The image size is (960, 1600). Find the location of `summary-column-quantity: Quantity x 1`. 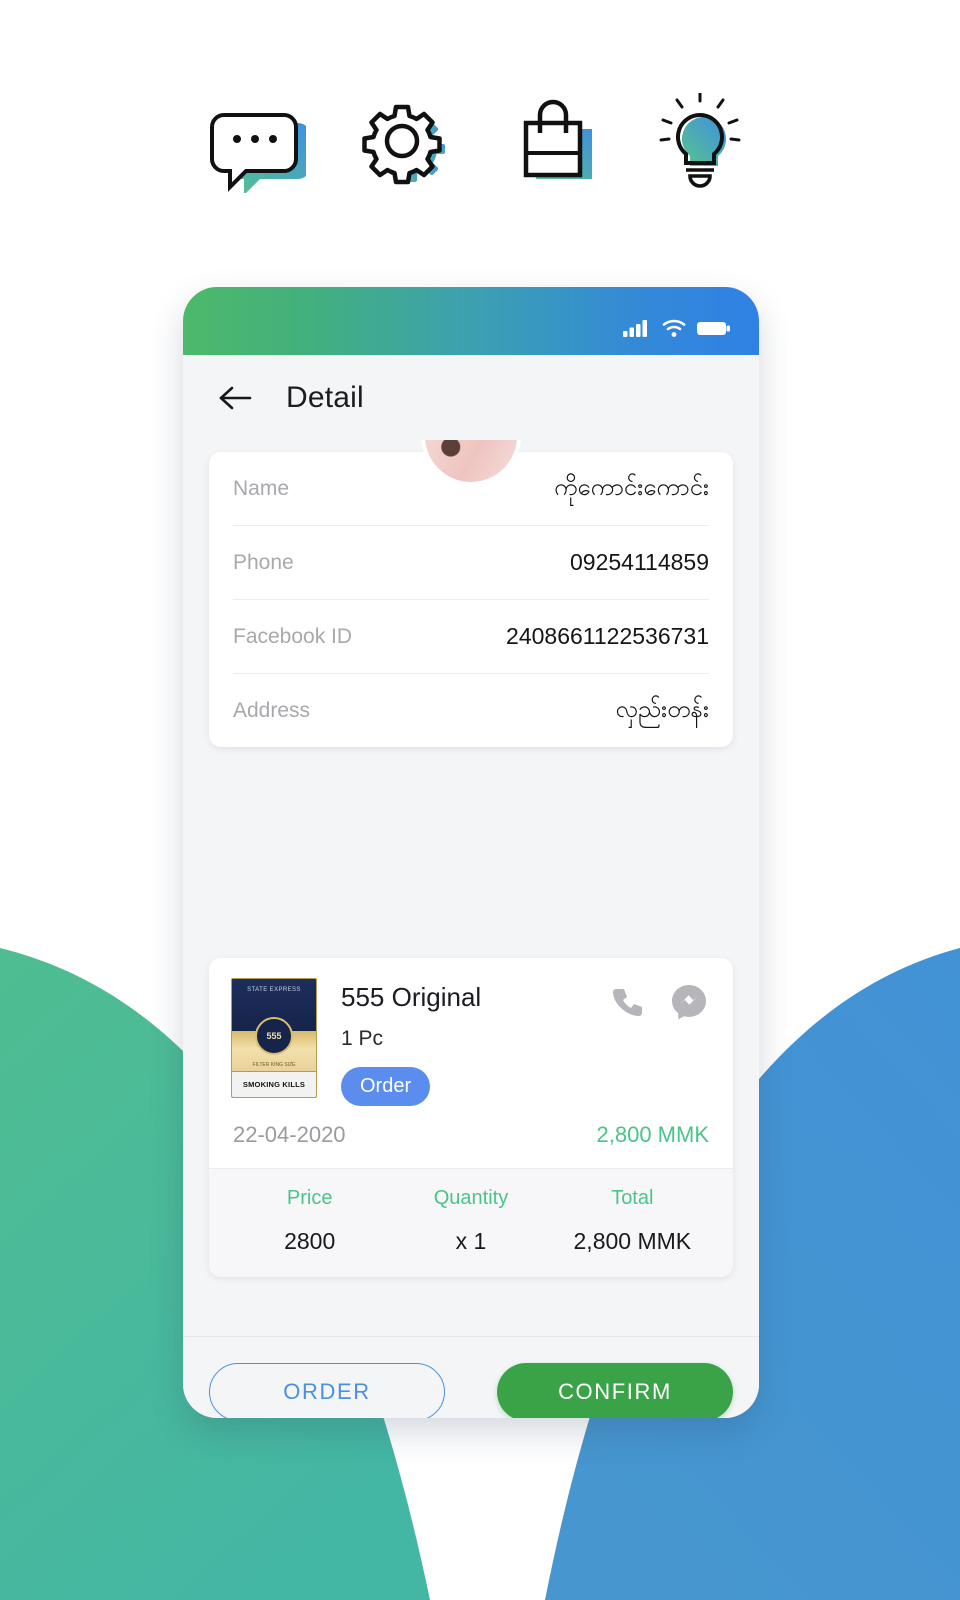

summary-column-quantity: Quantity x 1 is located at coordinates (470, 1221).